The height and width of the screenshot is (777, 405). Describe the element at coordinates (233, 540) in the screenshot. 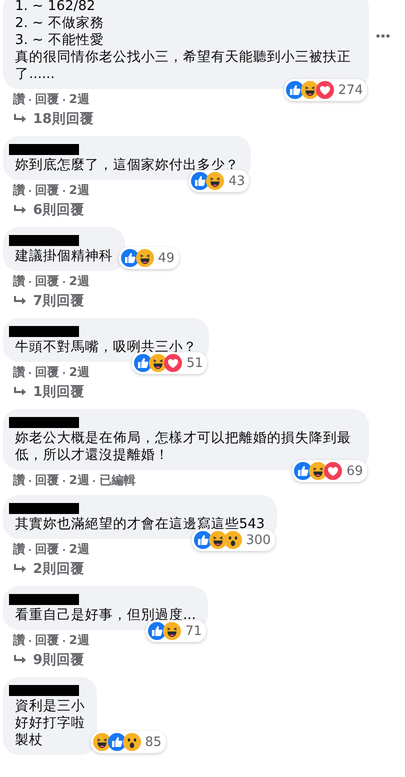

I see `reaction-badge: 300` at that location.